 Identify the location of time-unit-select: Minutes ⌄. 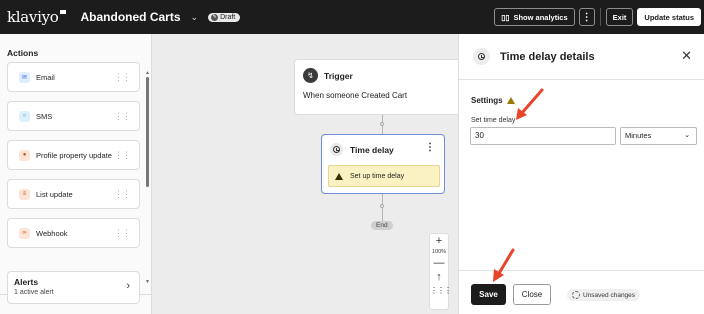
(658, 136).